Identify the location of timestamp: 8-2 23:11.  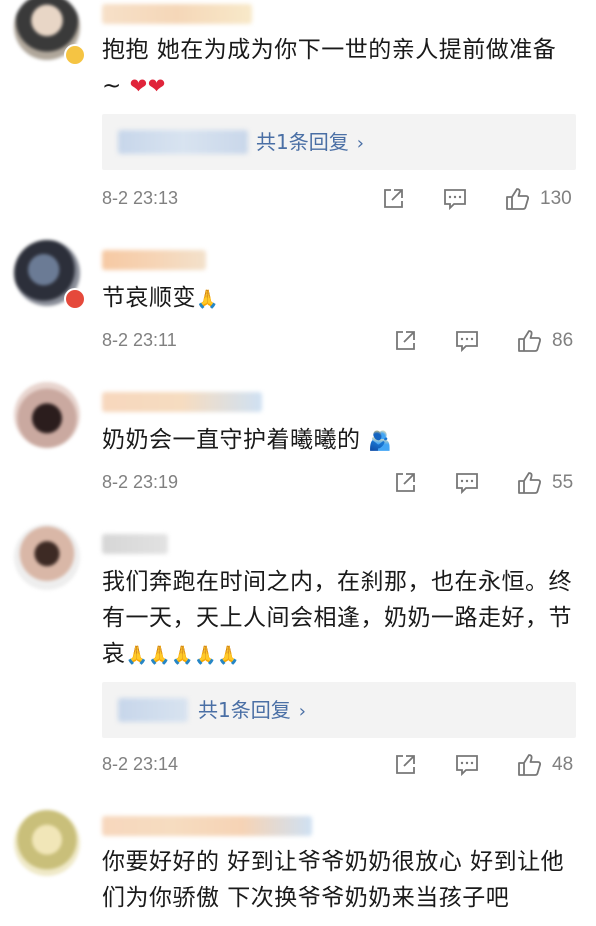
(139, 340).